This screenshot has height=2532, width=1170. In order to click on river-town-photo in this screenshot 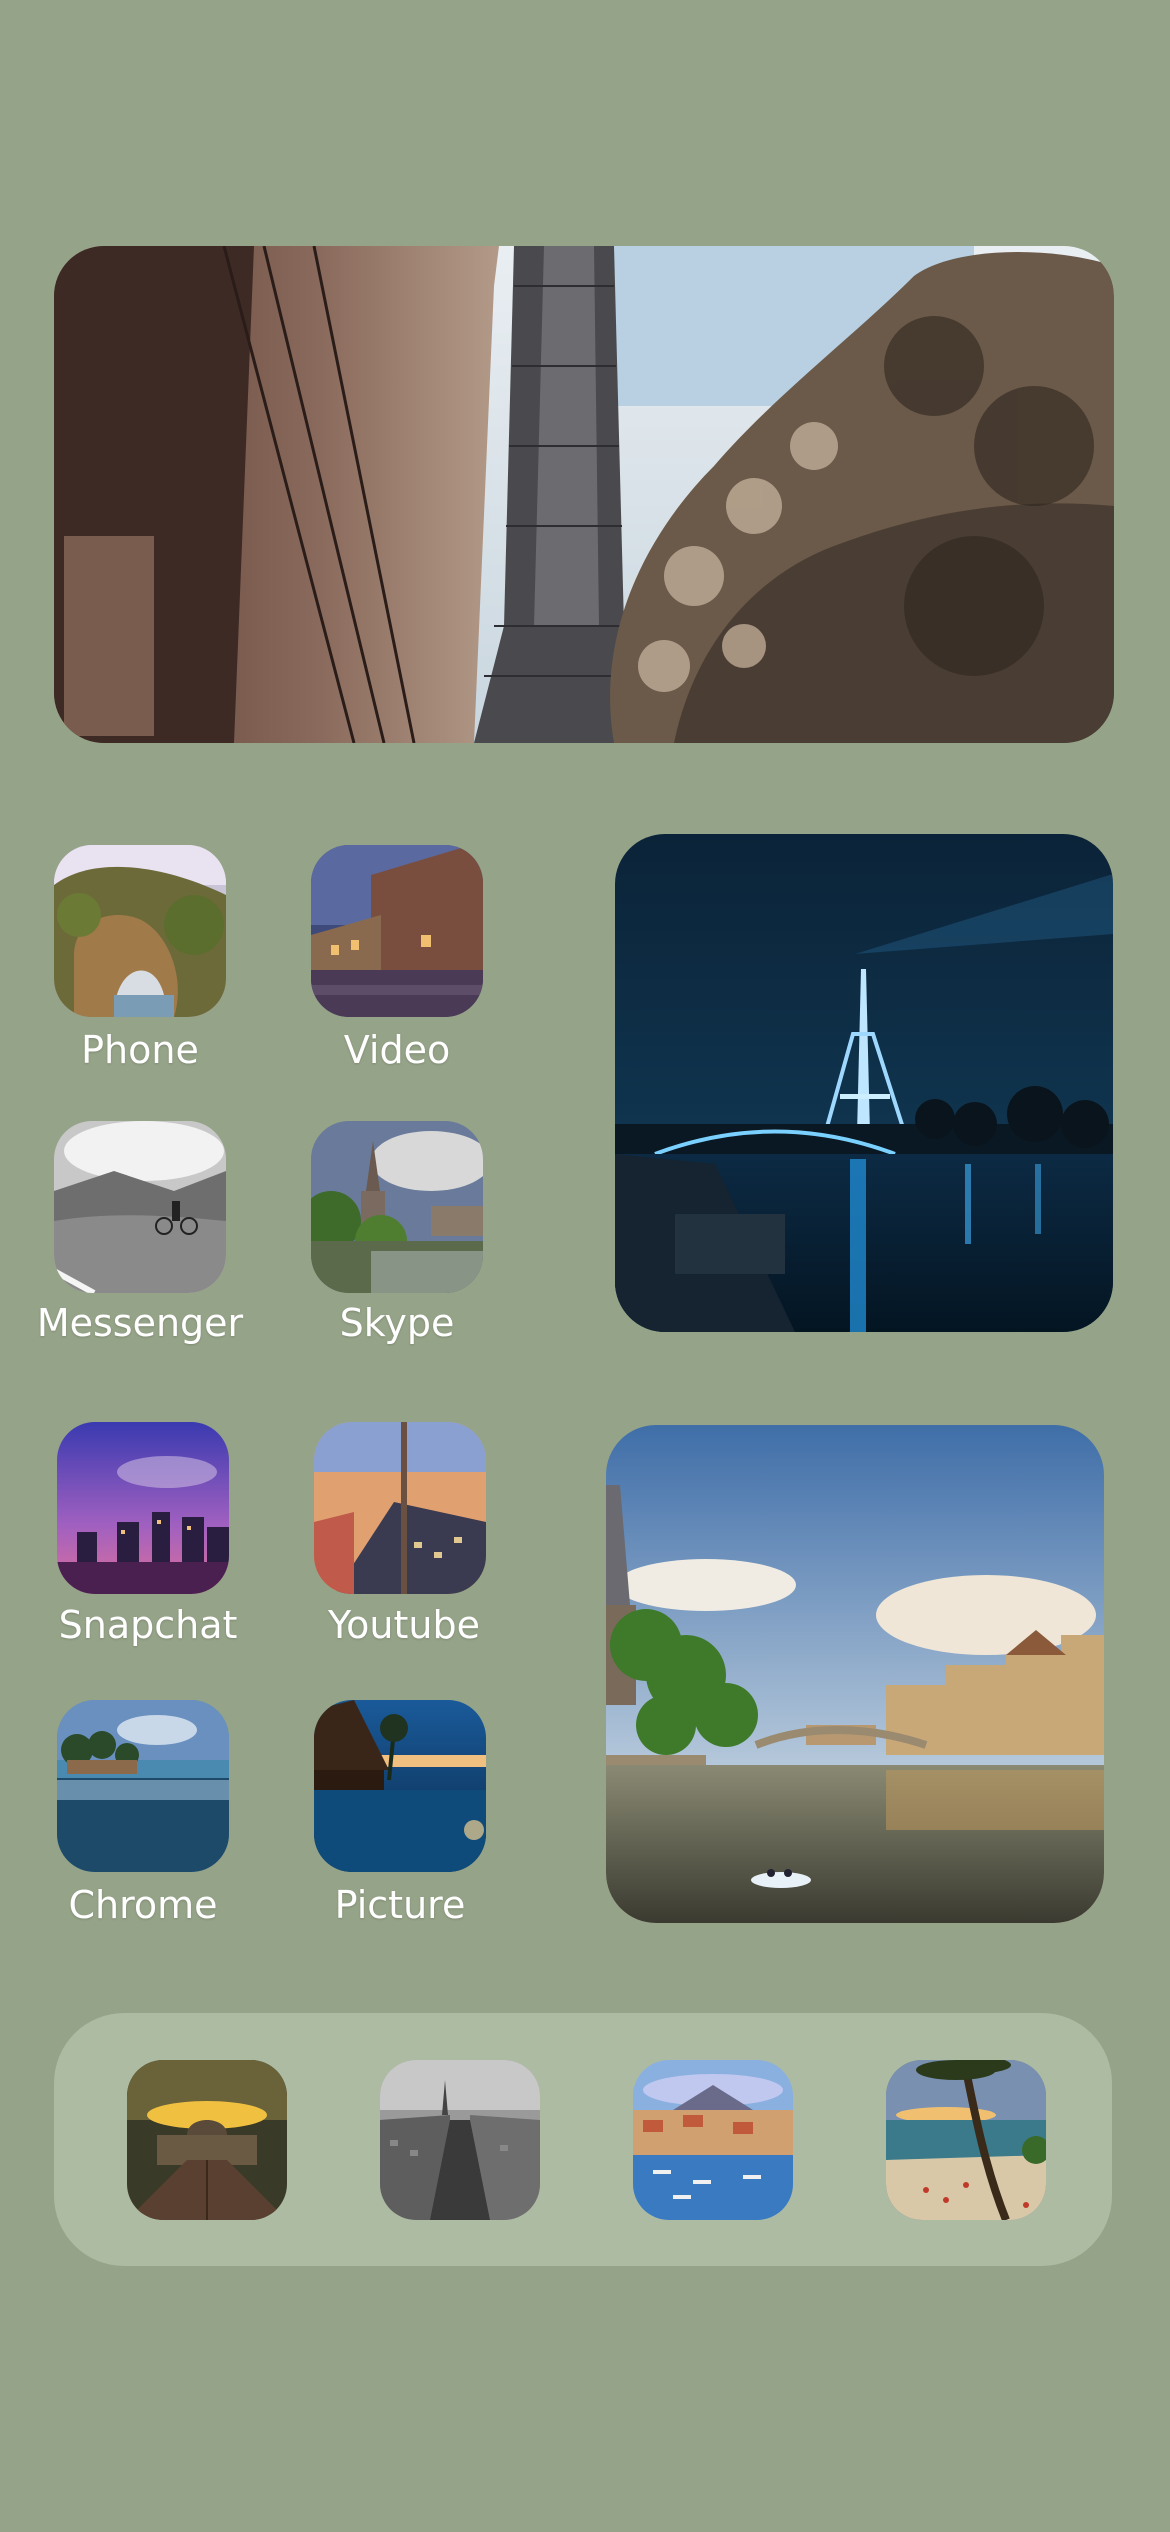, I will do `click(855, 1674)`.